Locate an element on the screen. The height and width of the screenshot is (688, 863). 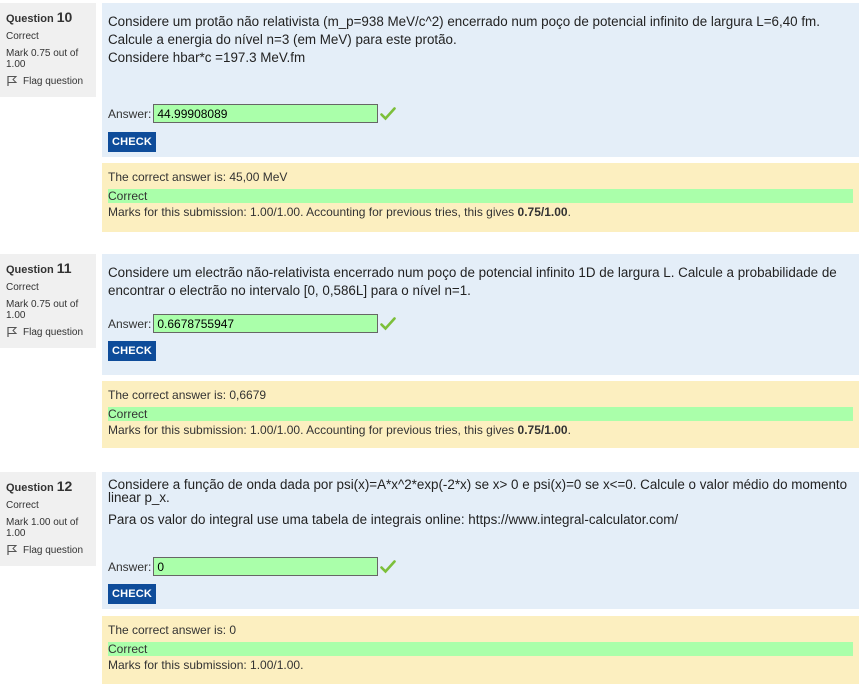
question-number: Question 11 is located at coordinates (51, 268).